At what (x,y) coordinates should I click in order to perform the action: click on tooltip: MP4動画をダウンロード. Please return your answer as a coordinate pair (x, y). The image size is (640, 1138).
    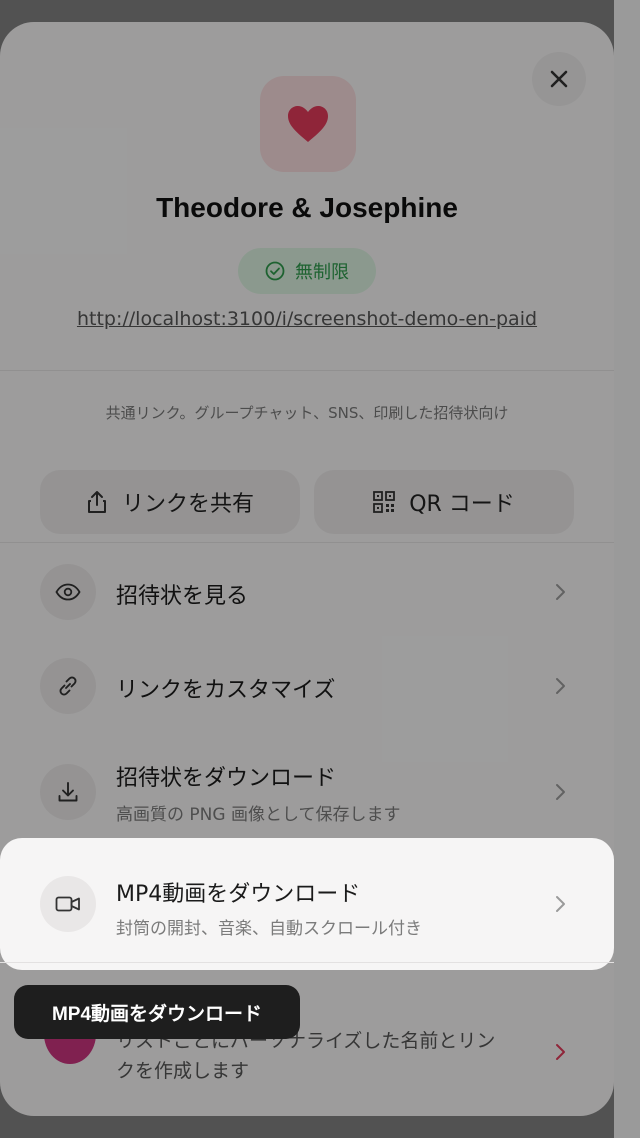
    Looking at the image, I should click on (157, 1012).